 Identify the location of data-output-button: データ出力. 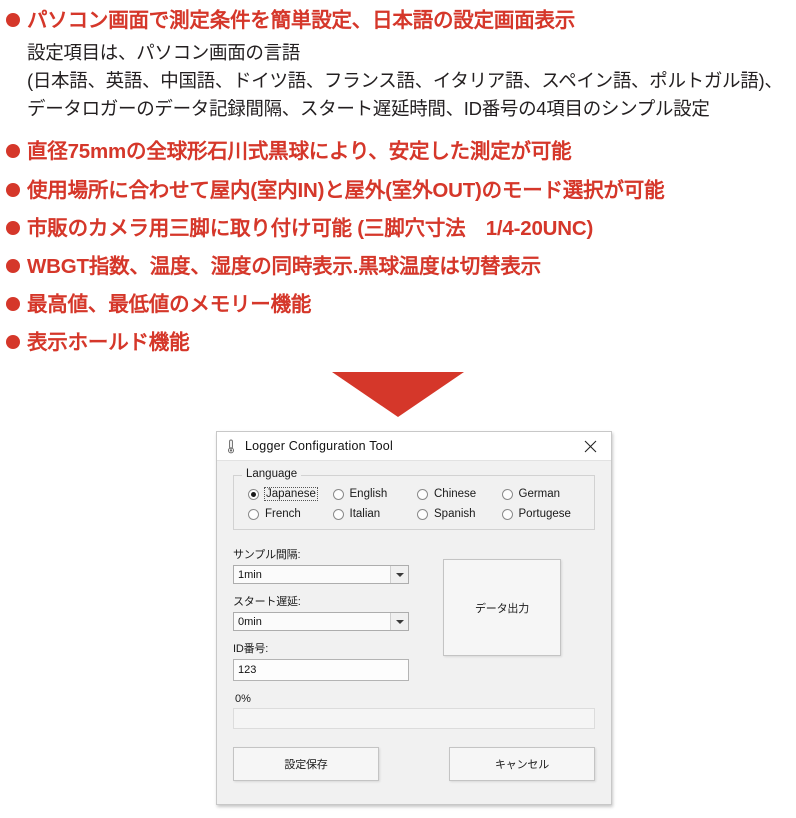
(502, 607).